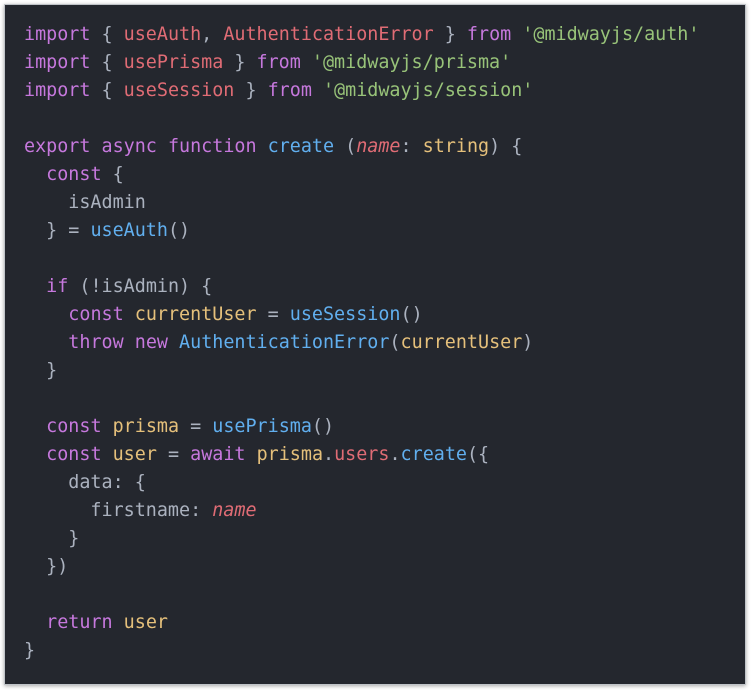 The width and height of the screenshot is (752, 690). What do you see at coordinates (361, 483) in the screenshot?
I see `code-line: data: {` at bounding box center [361, 483].